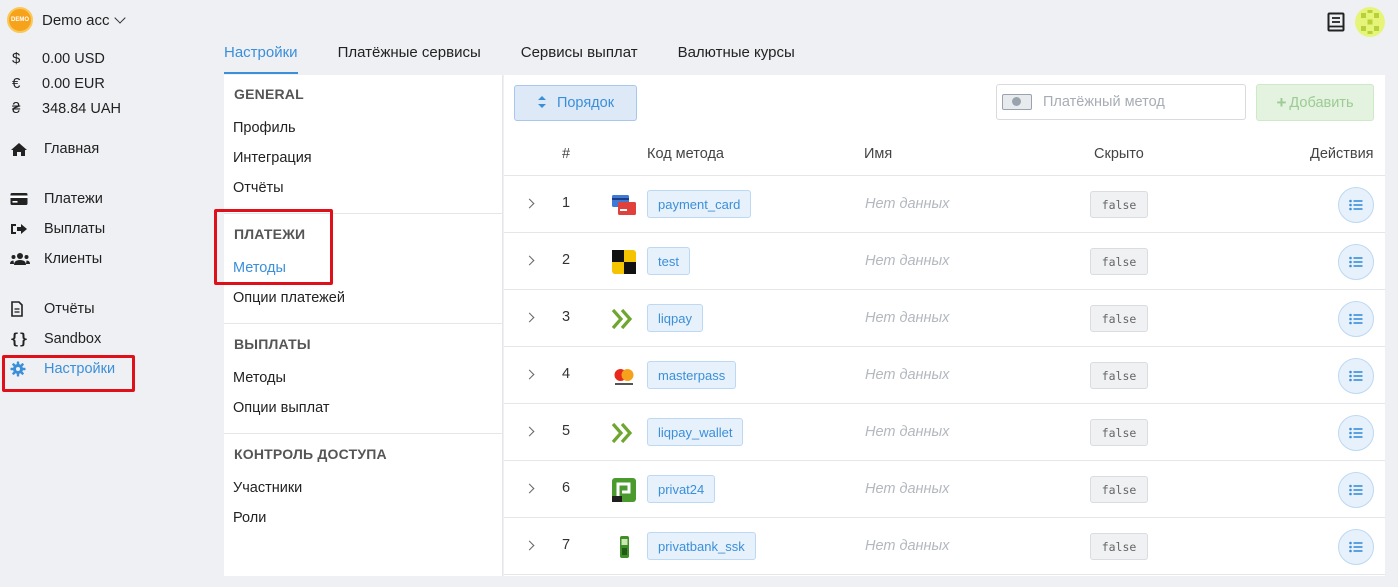 The height and width of the screenshot is (587, 1398). Describe the element at coordinates (1321, 102) in the screenshot. I see `add-label: Добавить` at that location.